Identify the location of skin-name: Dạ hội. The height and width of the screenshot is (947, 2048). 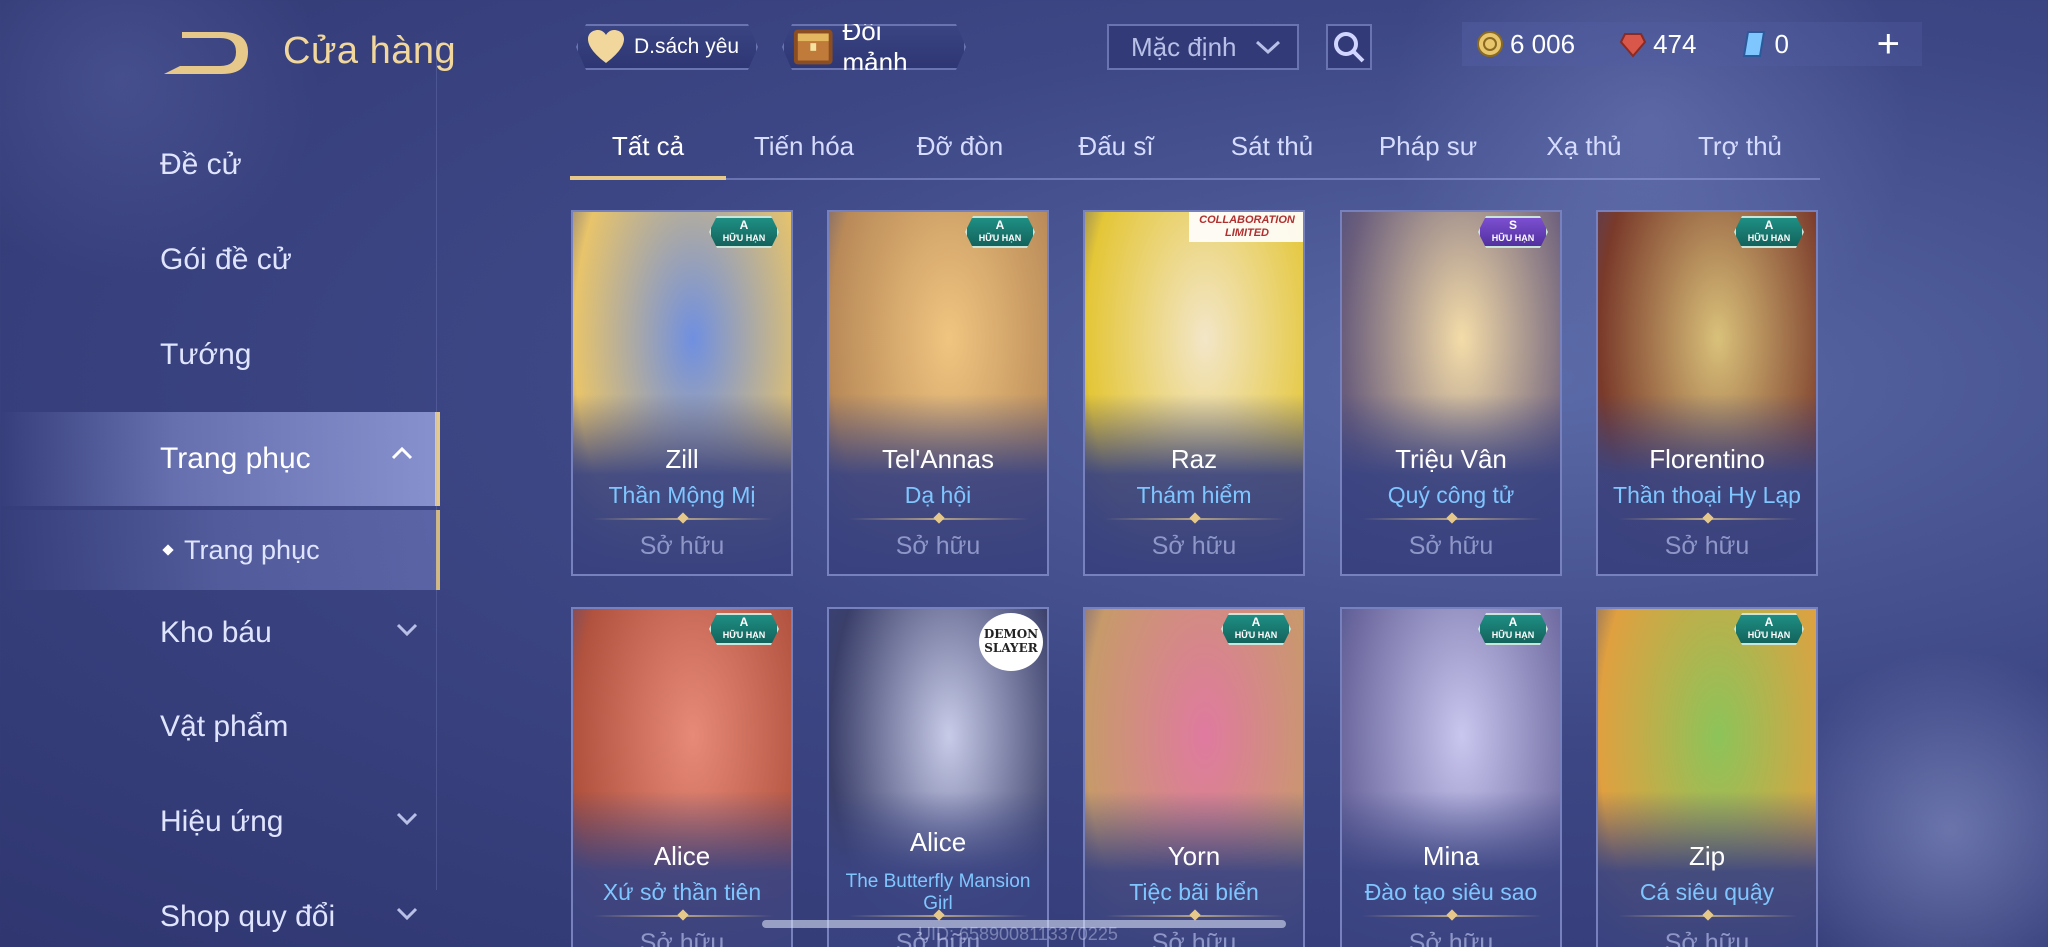
(938, 495).